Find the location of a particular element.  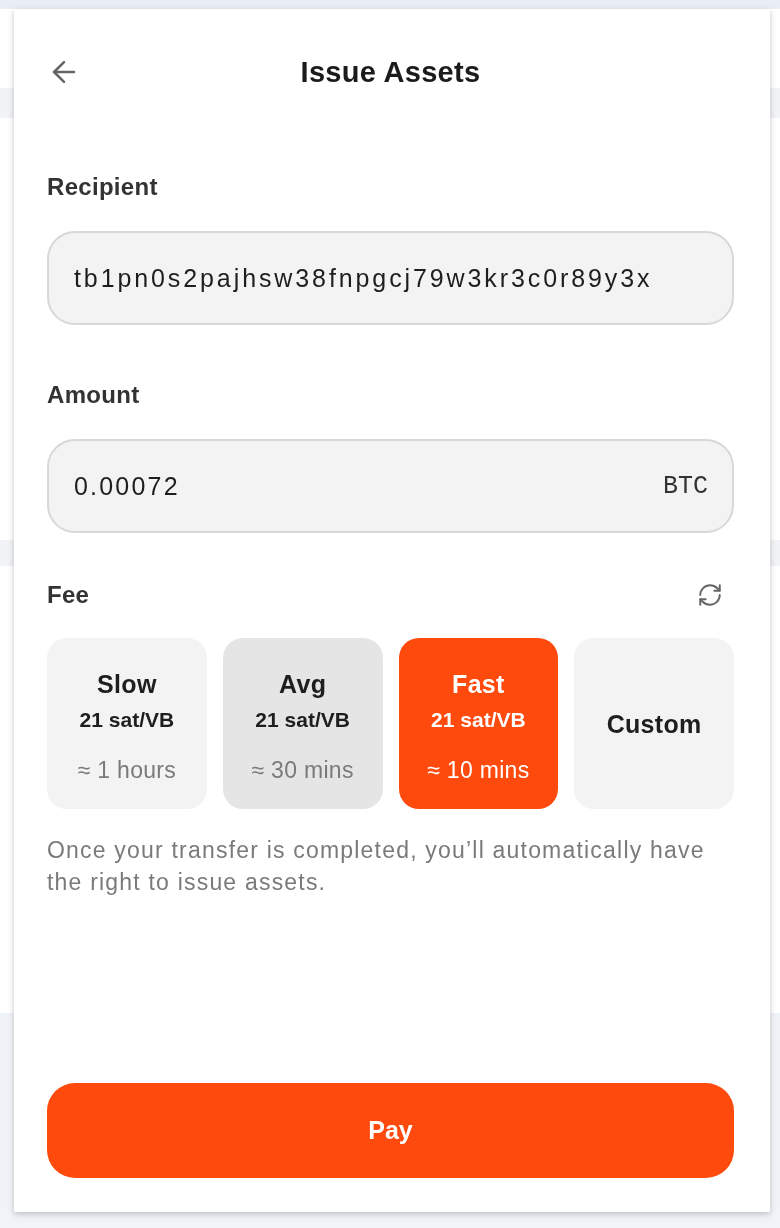

fee-option: Custom is located at coordinates (654, 723).